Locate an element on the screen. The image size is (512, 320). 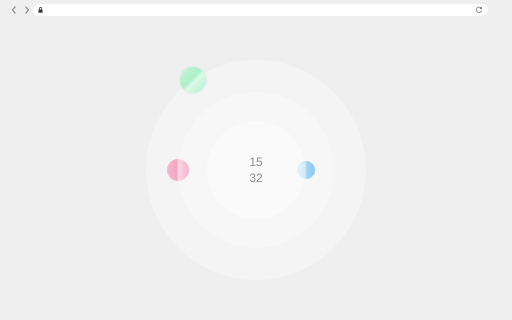
green-orb is located at coordinates (193, 80).